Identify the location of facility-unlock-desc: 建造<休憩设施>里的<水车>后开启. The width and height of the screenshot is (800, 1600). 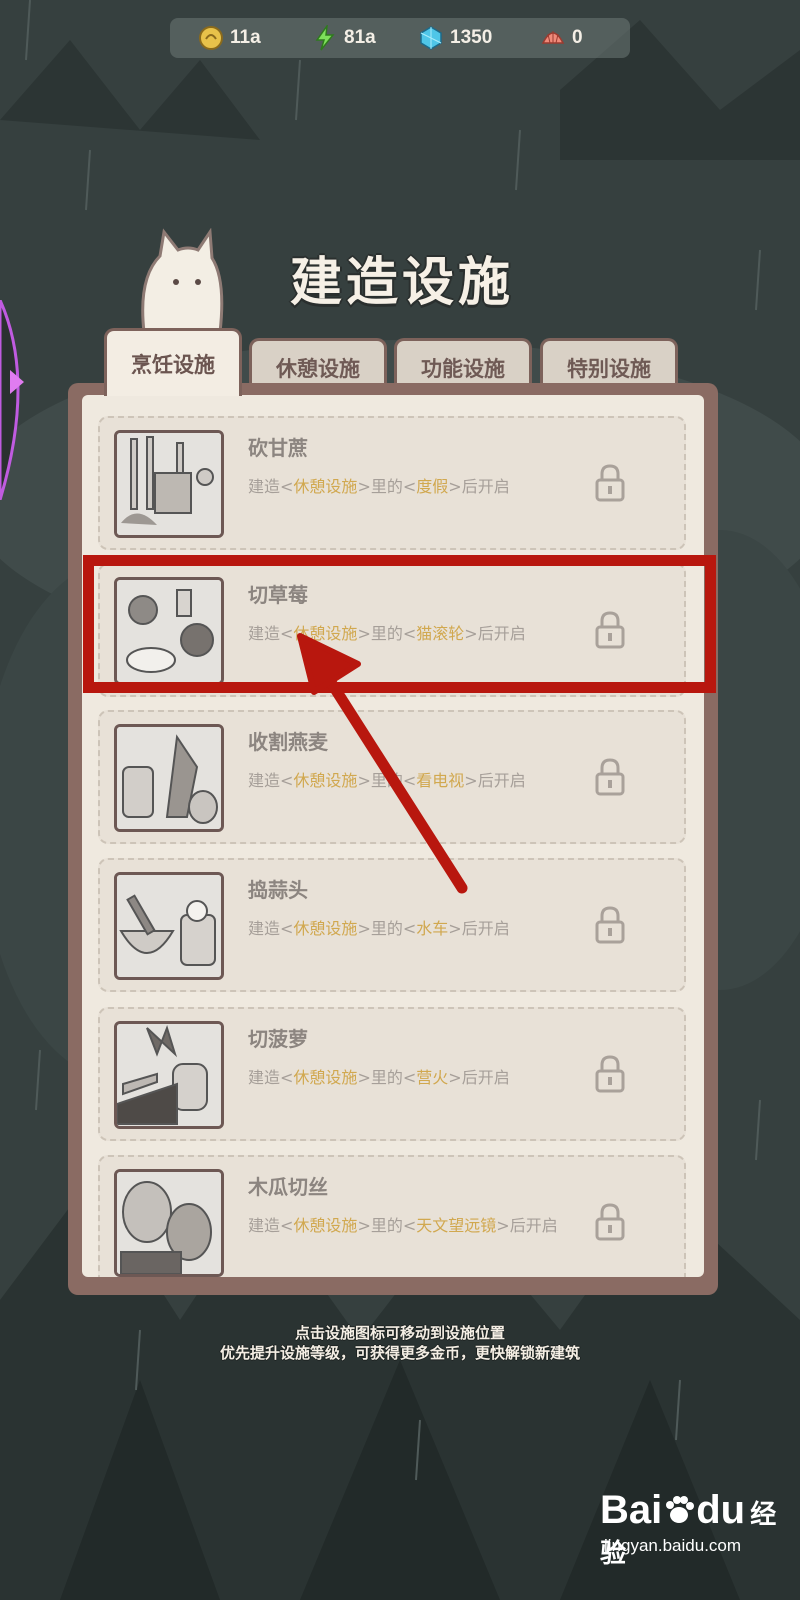
(379, 928).